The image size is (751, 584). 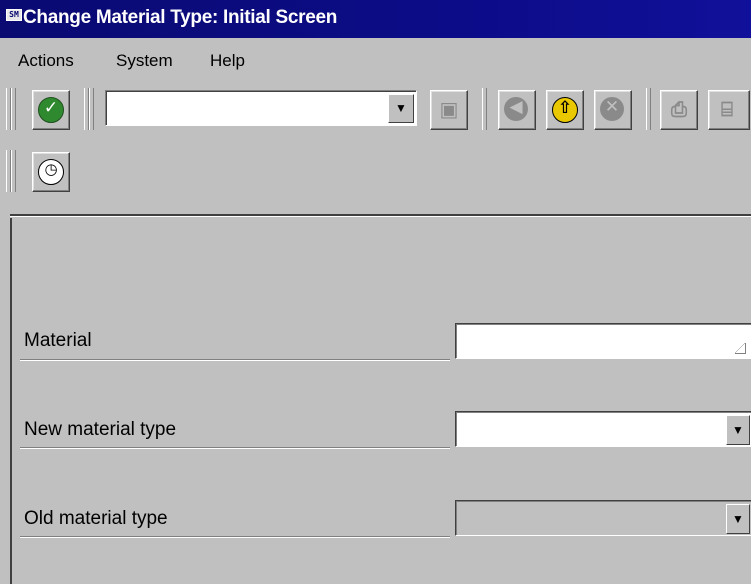 What do you see at coordinates (46, 61) in the screenshot?
I see `menu-actions: Actions` at bounding box center [46, 61].